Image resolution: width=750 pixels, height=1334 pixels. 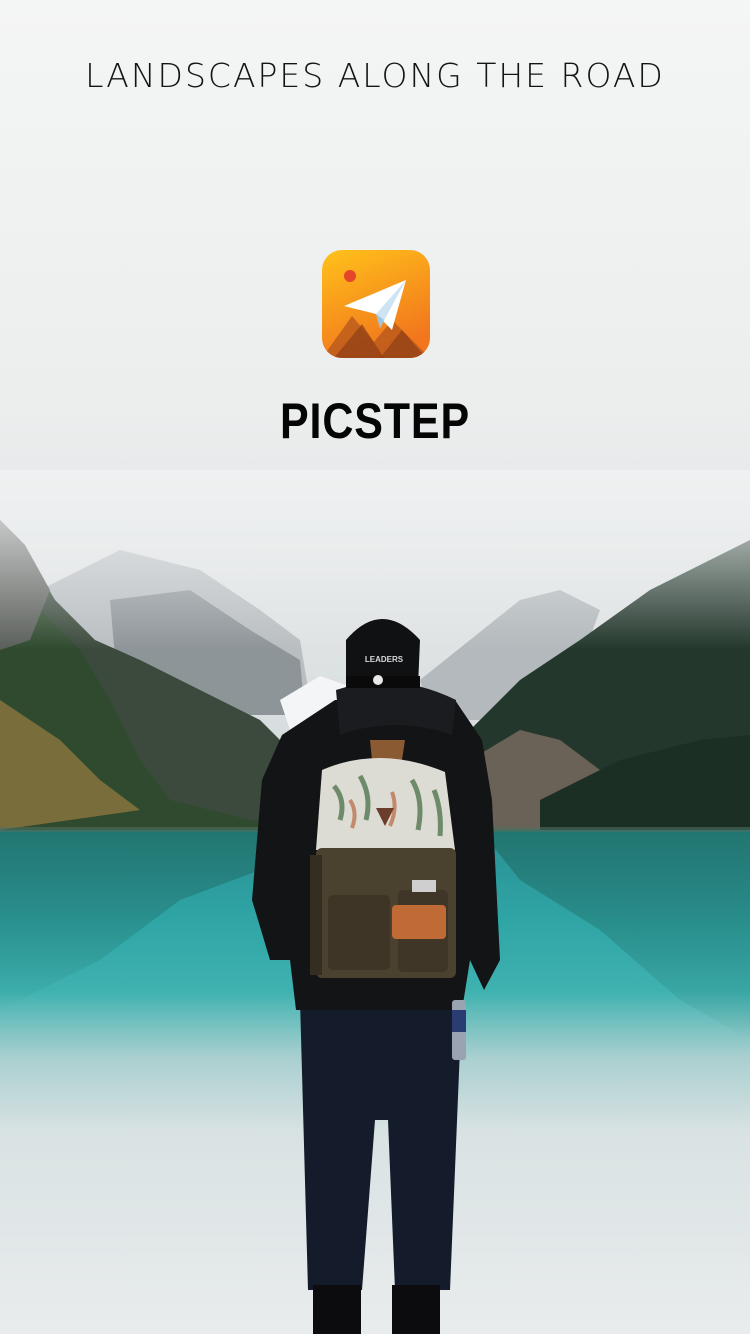 What do you see at coordinates (384, 659) in the screenshot?
I see `svg-text: LEADERS` at bounding box center [384, 659].